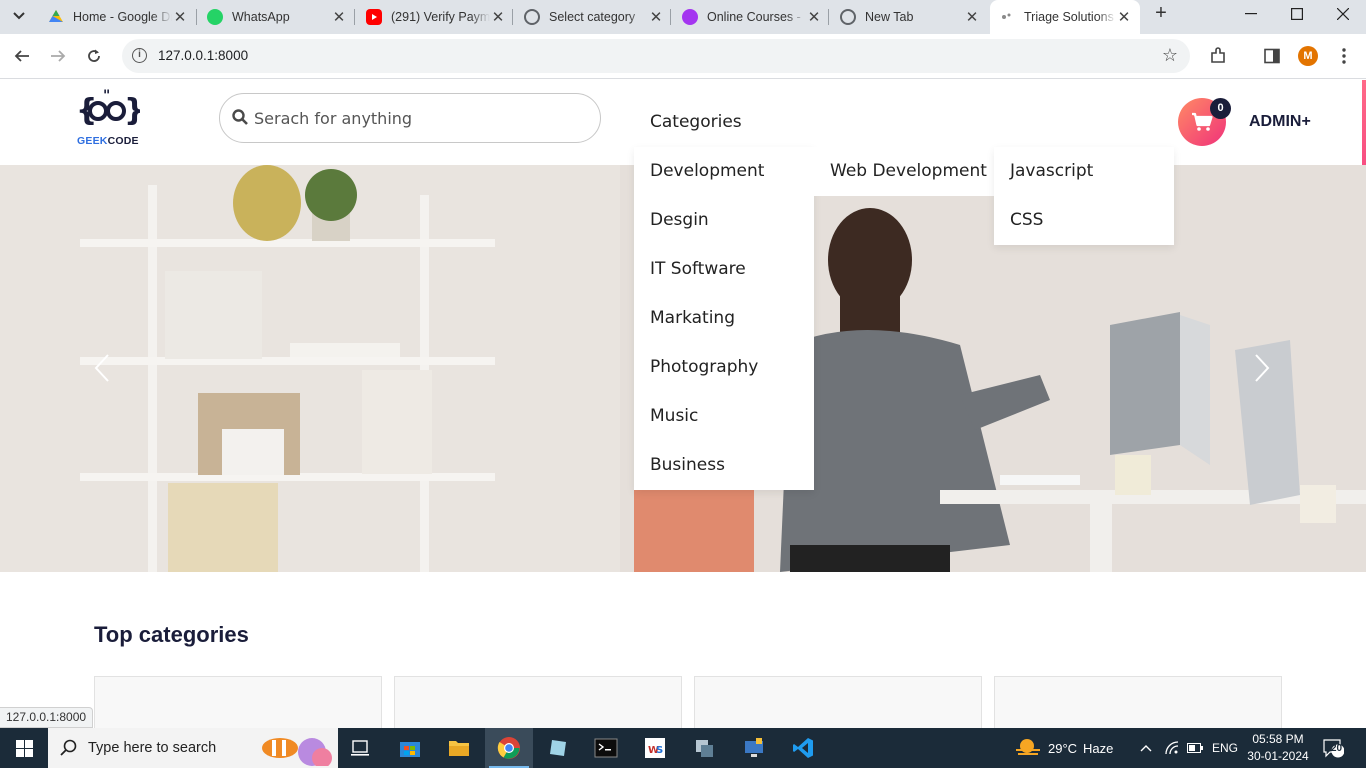 The height and width of the screenshot is (768, 1366). What do you see at coordinates (1278, 748) in the screenshot?
I see `system-clock: 05:58 PM 30-01-2024` at bounding box center [1278, 748].